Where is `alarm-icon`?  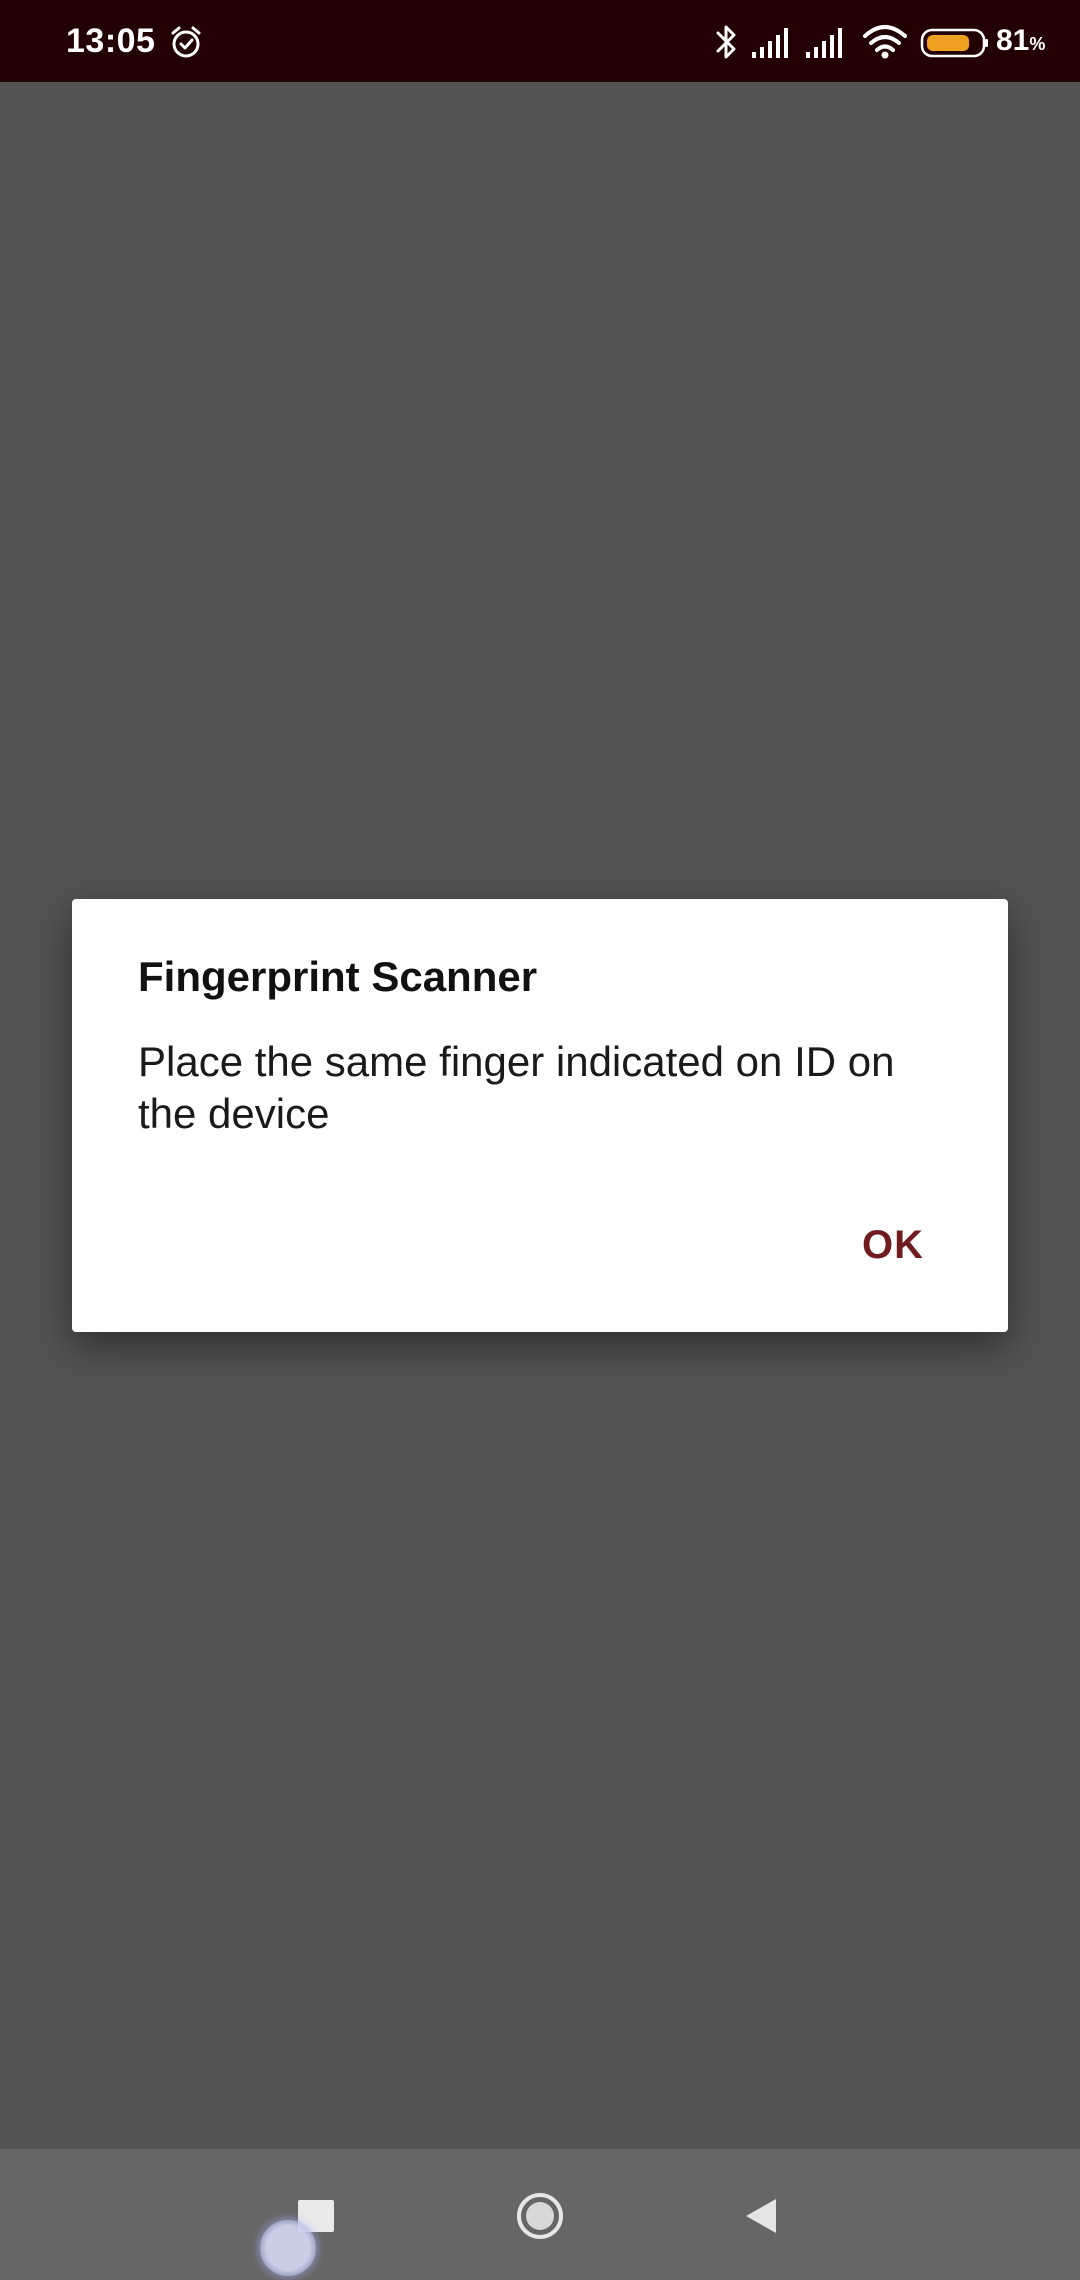 alarm-icon is located at coordinates (186, 42).